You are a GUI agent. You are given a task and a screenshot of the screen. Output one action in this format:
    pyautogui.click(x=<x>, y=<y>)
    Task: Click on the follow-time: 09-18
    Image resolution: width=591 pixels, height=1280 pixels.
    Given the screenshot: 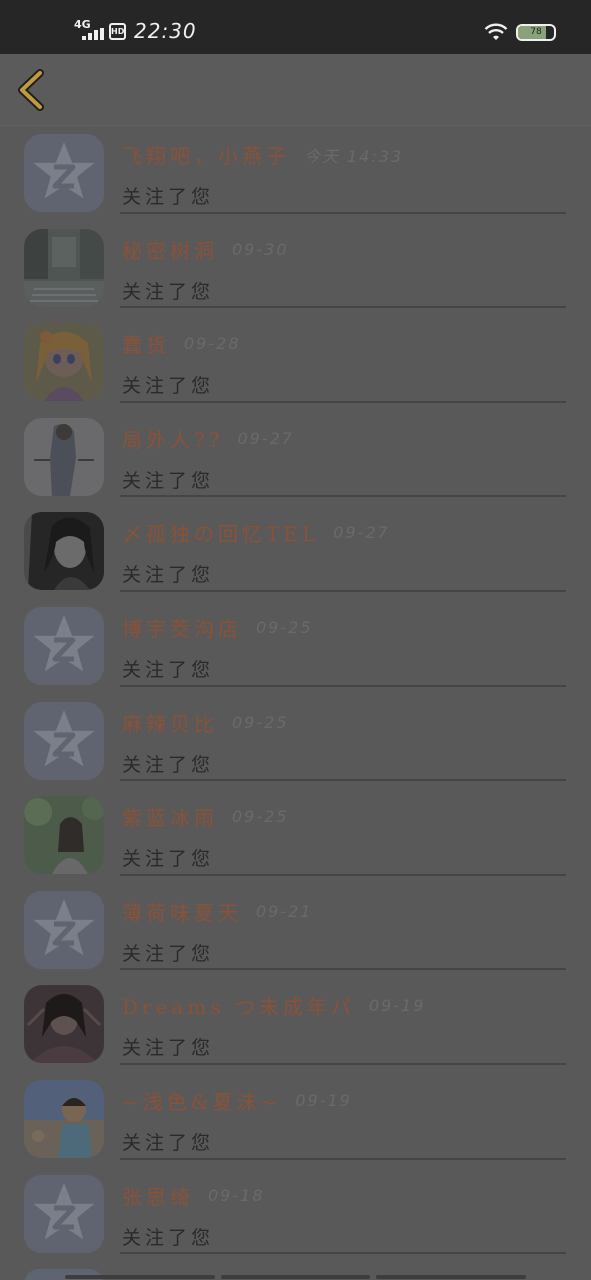 What is the action you would take?
    pyautogui.click(x=236, y=1195)
    